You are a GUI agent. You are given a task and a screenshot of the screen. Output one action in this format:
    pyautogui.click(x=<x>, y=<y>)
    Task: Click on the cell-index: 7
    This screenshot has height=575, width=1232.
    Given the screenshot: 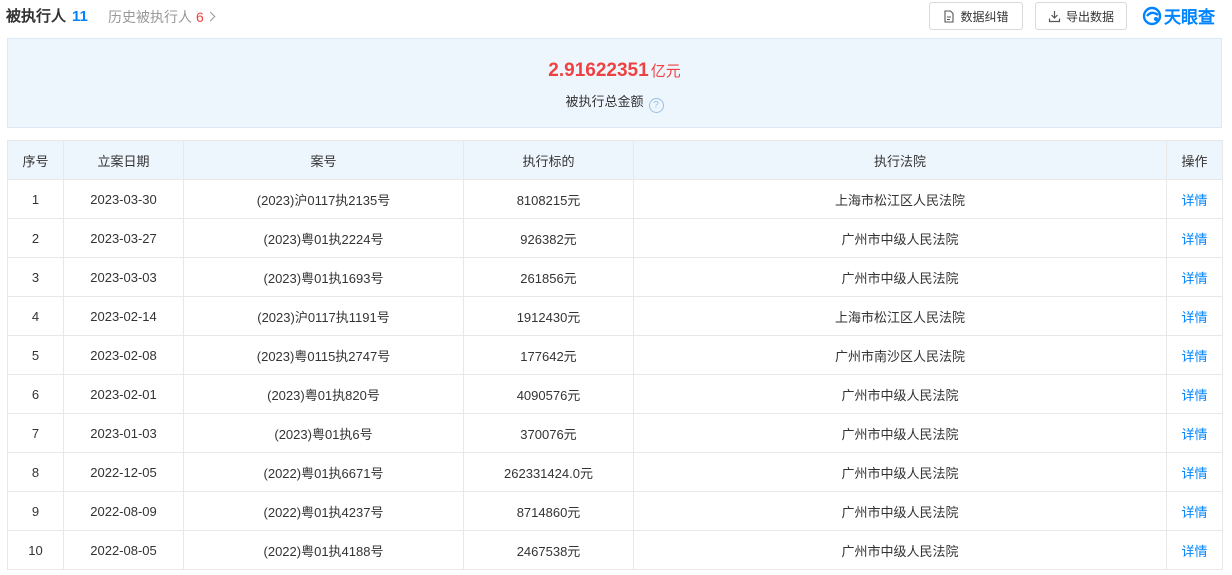 What is the action you would take?
    pyautogui.click(x=35, y=433)
    